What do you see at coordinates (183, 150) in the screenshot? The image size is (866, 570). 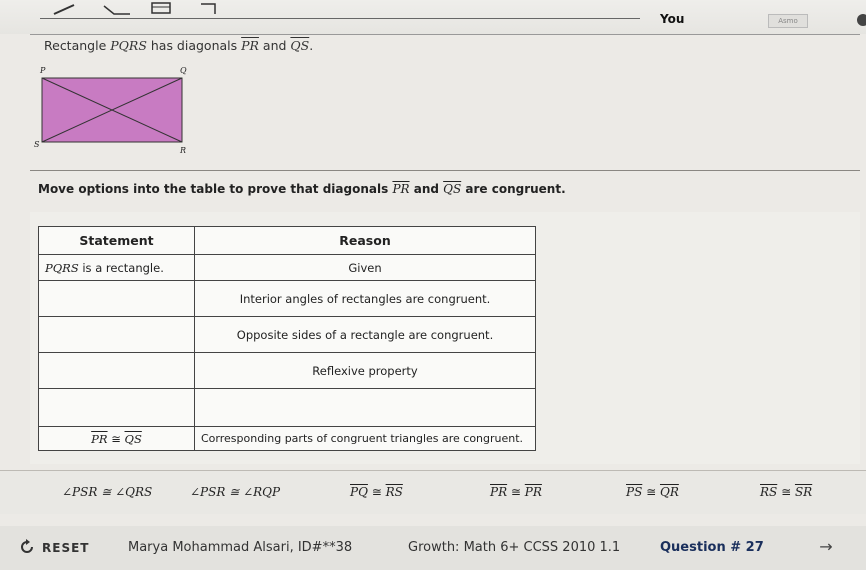 I see `vertex-label-r: R` at bounding box center [183, 150].